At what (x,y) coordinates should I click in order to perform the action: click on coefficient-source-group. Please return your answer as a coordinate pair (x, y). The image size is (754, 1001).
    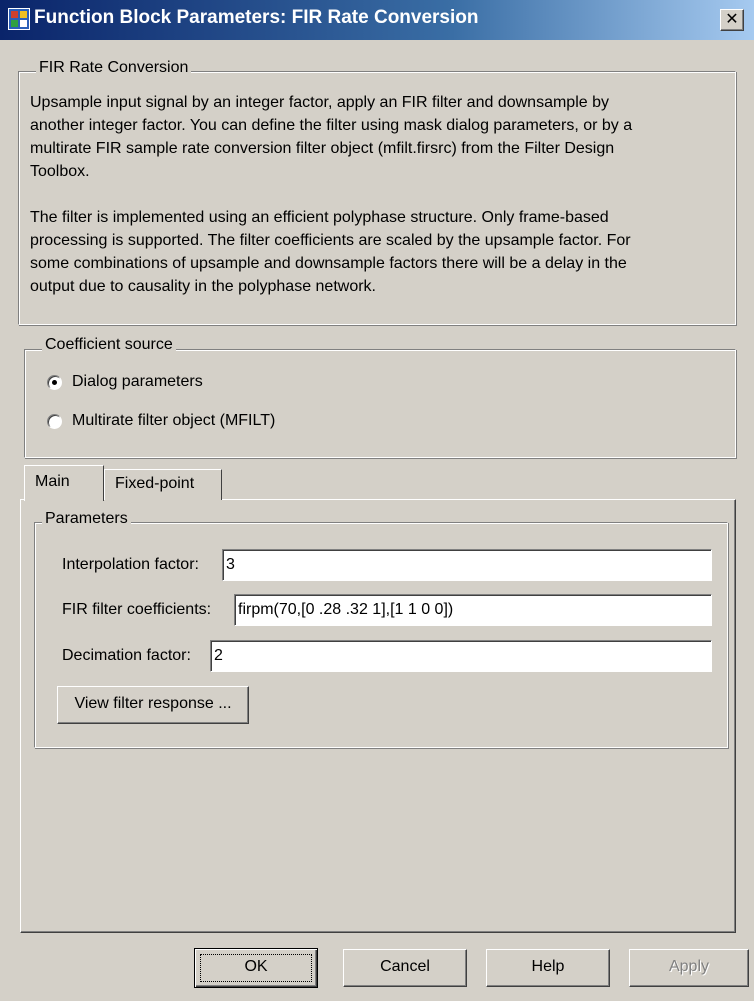
    Looking at the image, I should click on (380, 403).